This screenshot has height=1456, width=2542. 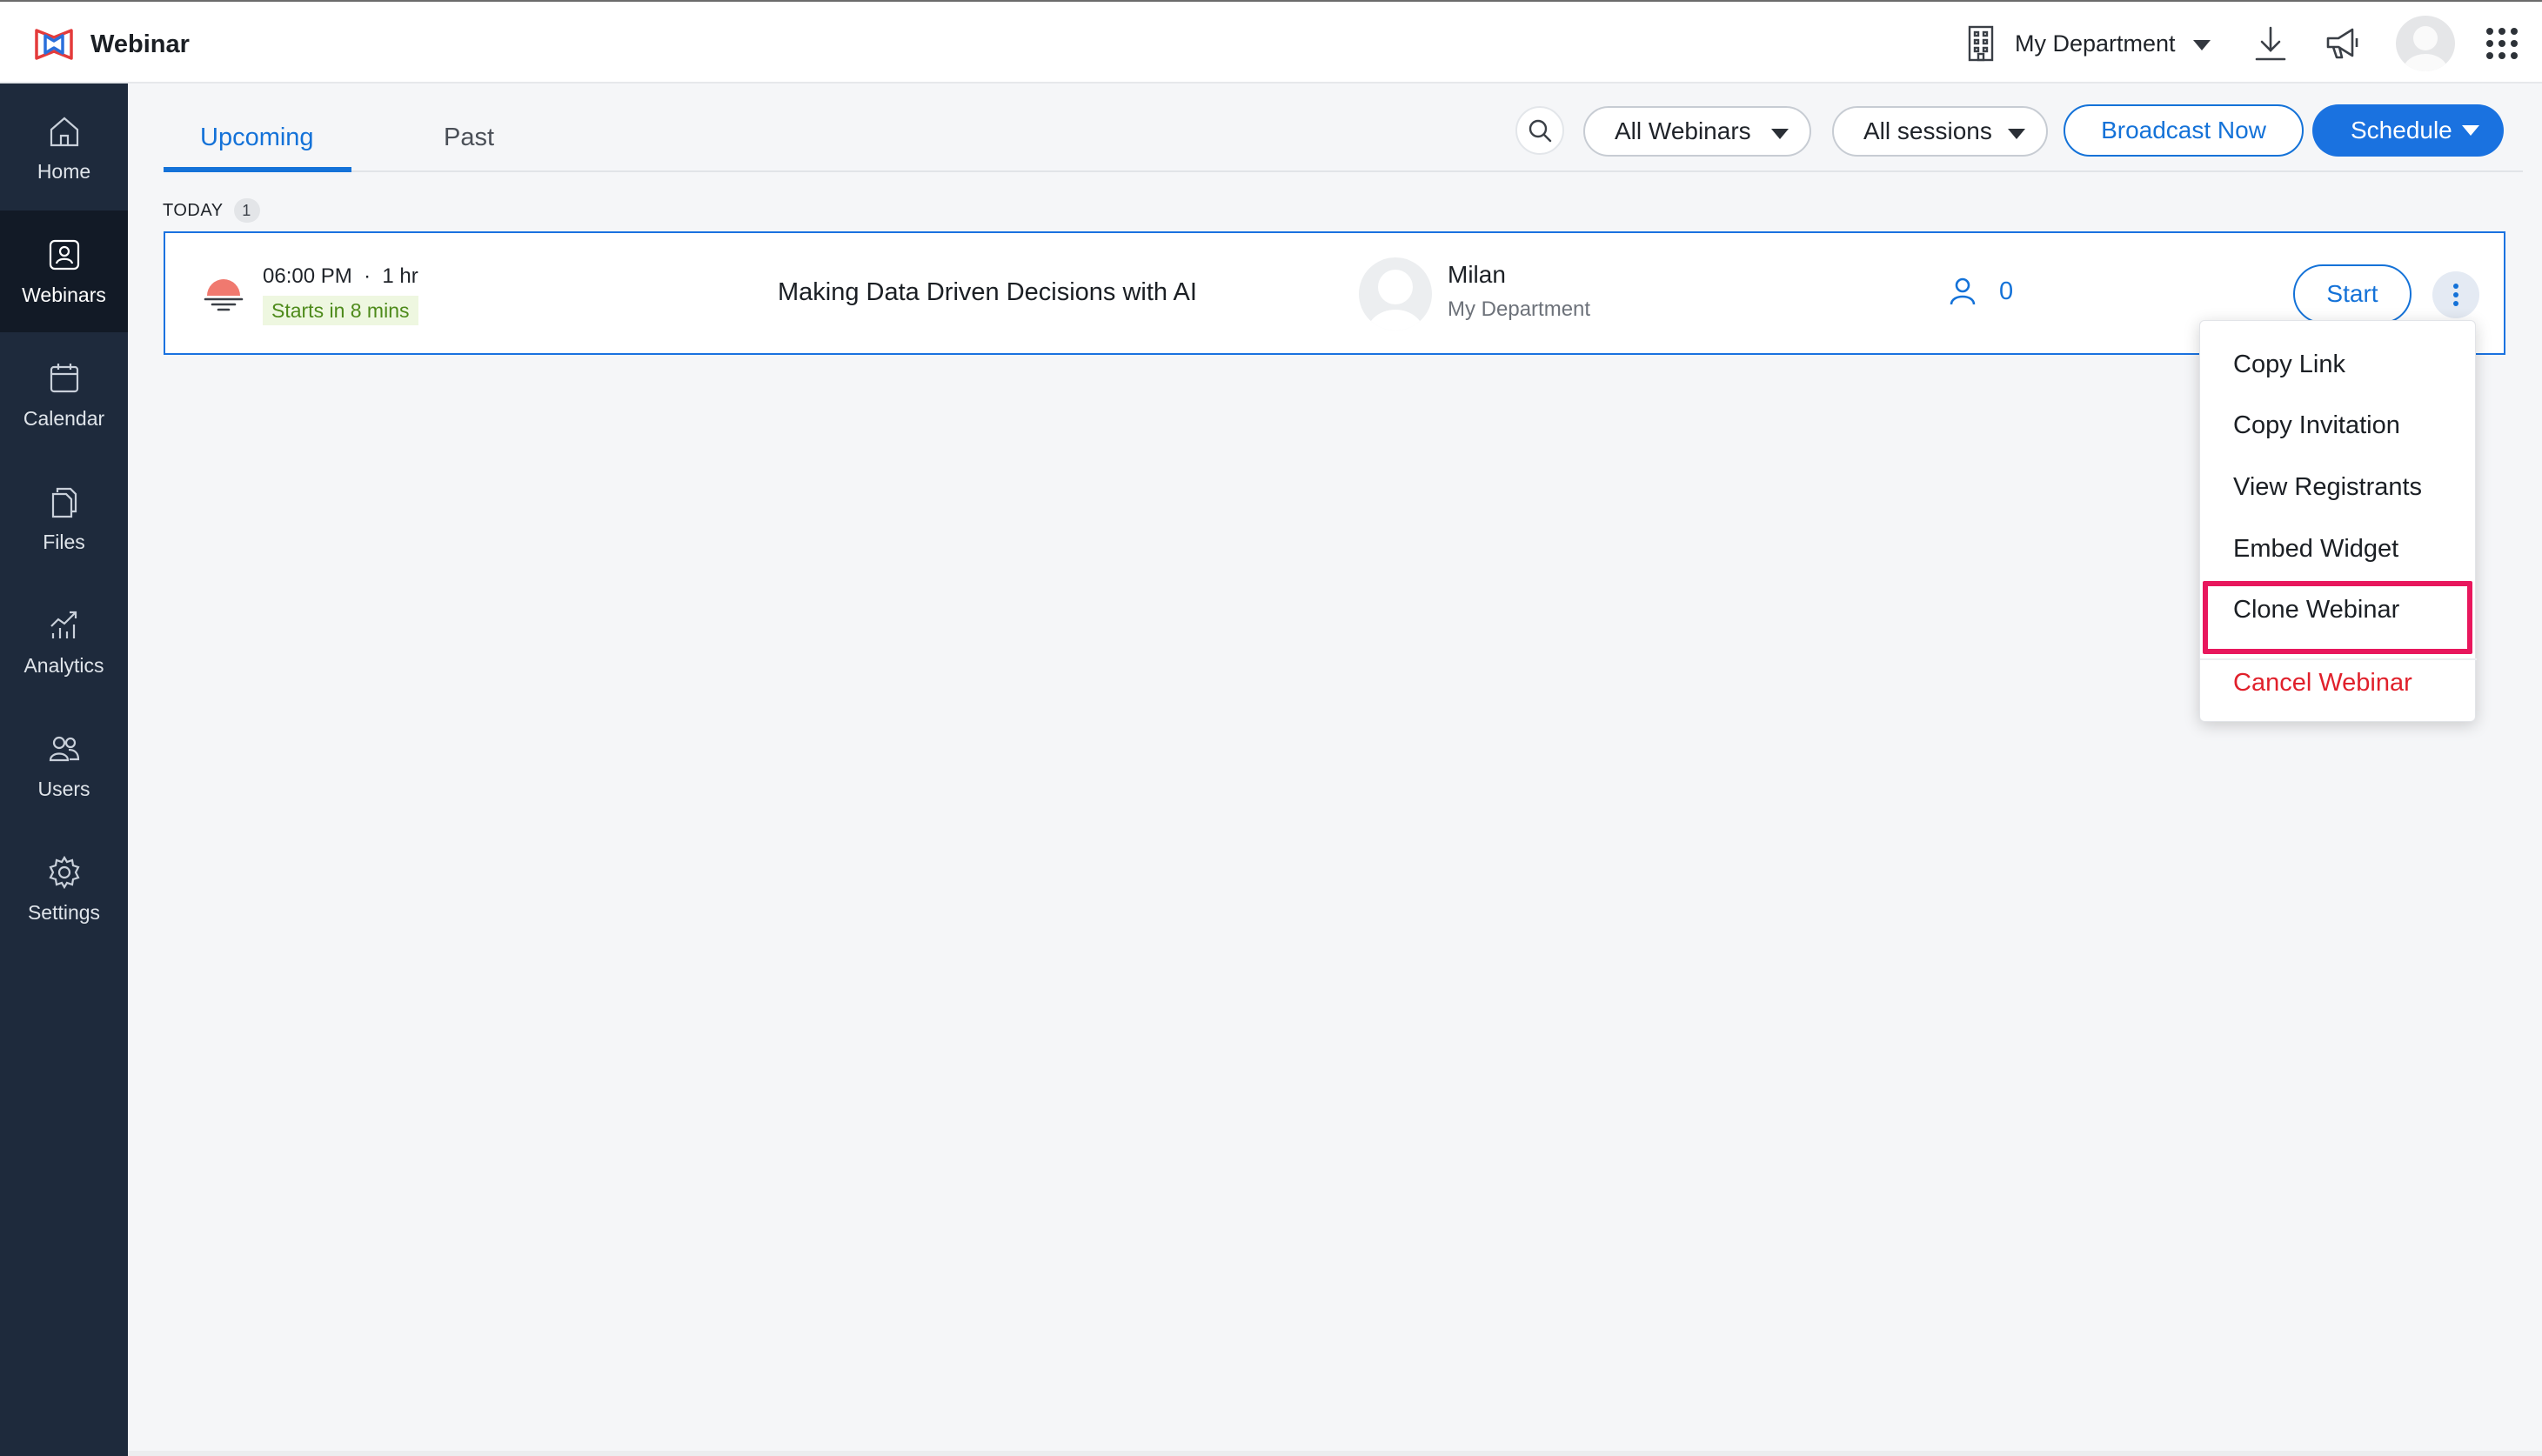 I want to click on user-icon, so click(x=1963, y=291).